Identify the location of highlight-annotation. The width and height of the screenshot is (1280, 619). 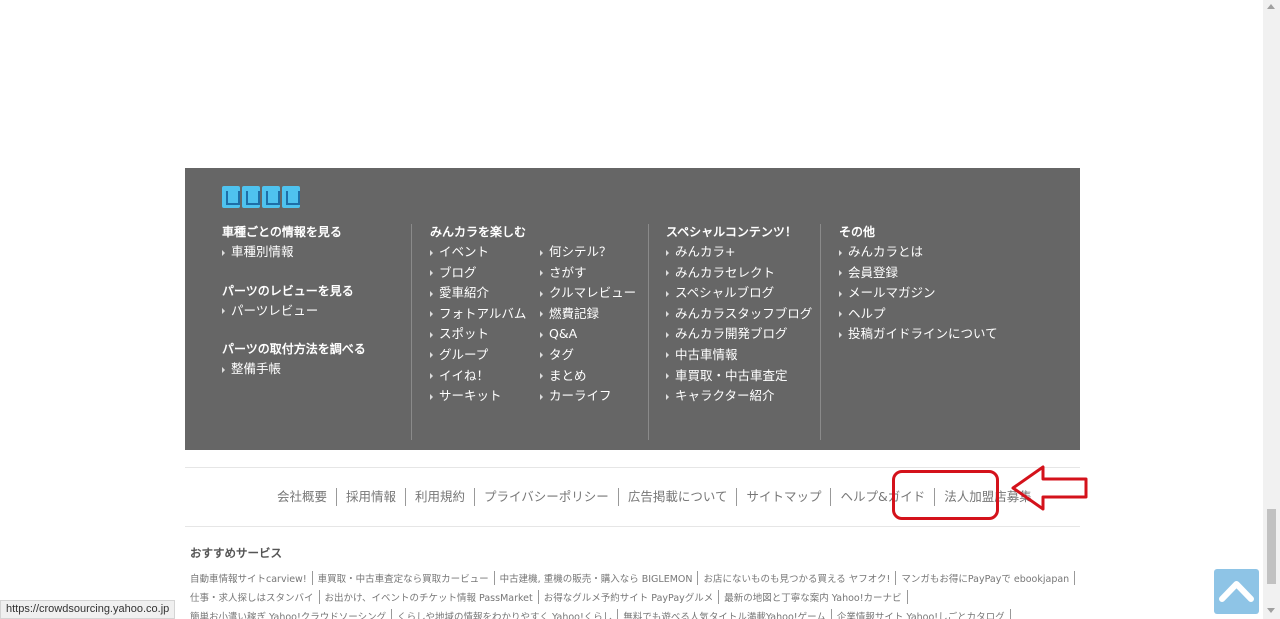
(945, 495).